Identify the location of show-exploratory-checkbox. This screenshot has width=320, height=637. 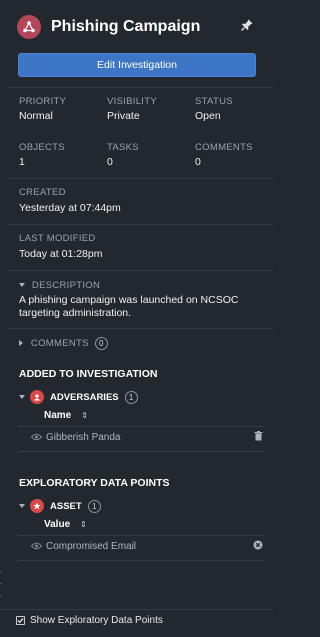
(20, 620).